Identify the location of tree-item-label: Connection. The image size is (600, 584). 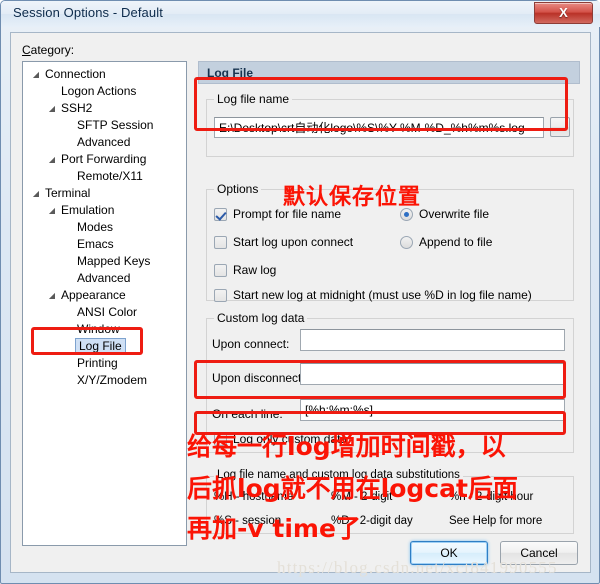
(75, 74).